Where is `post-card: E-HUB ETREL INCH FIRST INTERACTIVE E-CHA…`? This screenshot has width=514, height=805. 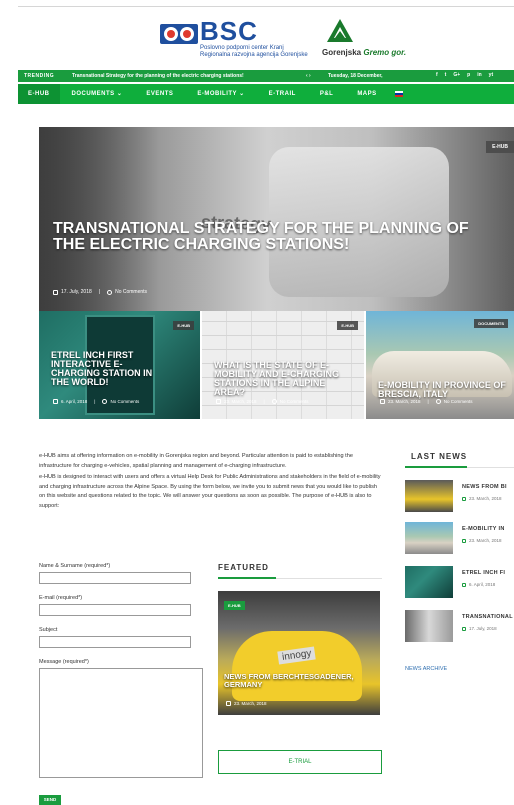
post-card: E-HUB ETREL INCH FIRST INTERACTIVE E-CHA… is located at coordinates (119, 365).